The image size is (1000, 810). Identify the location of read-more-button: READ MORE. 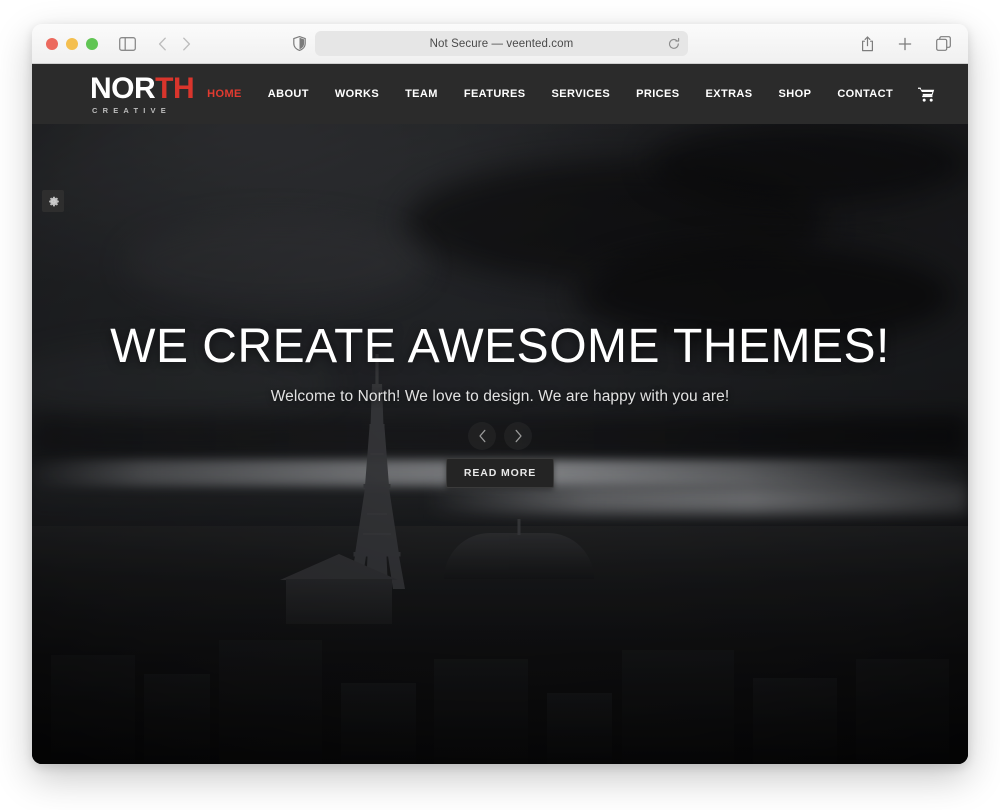
(500, 473).